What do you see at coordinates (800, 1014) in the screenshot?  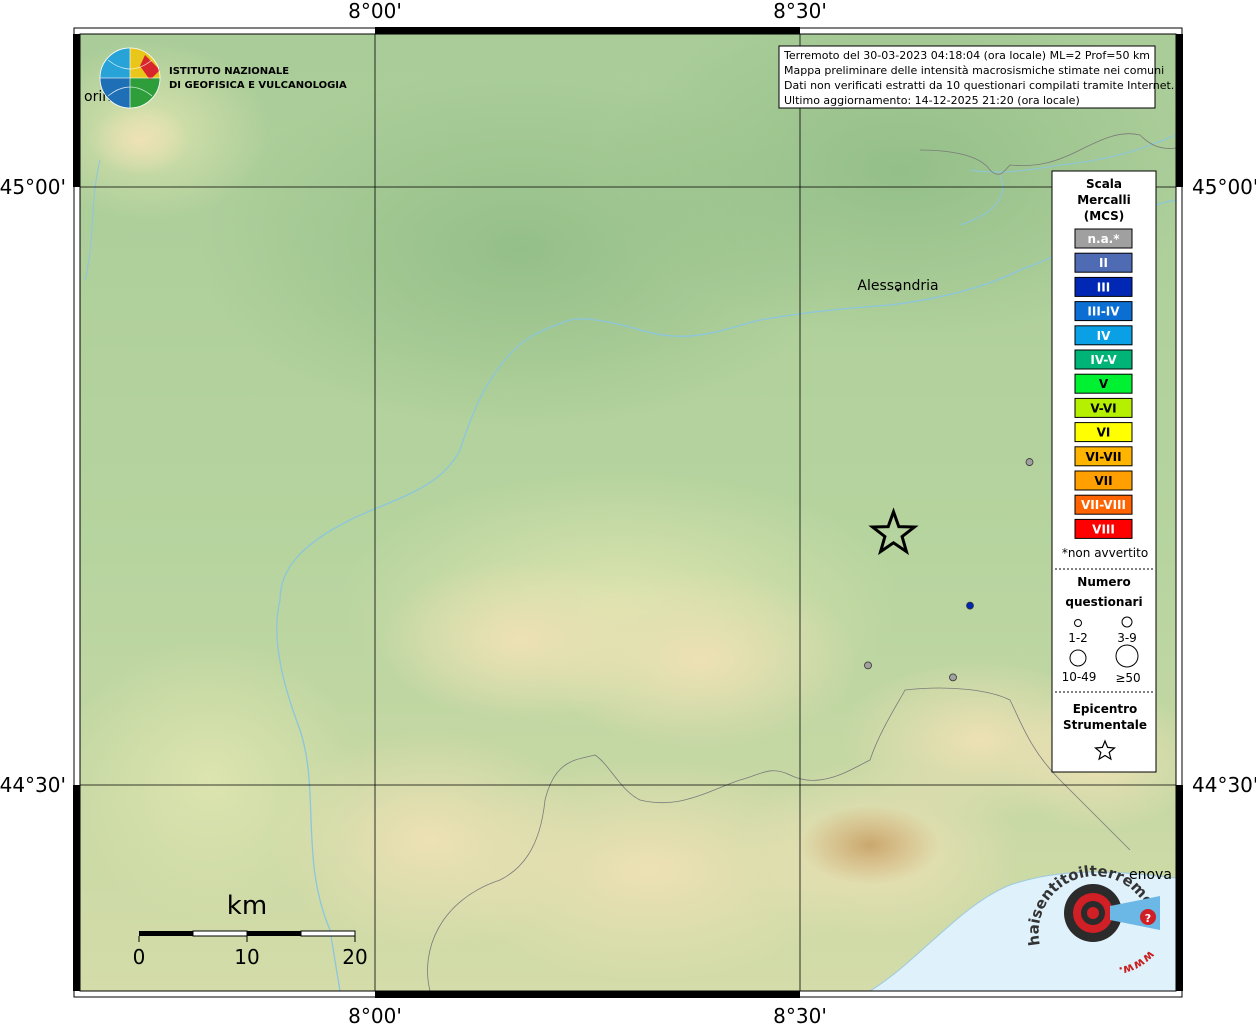 I see `lon-label-bottom-2: 8°30'` at bounding box center [800, 1014].